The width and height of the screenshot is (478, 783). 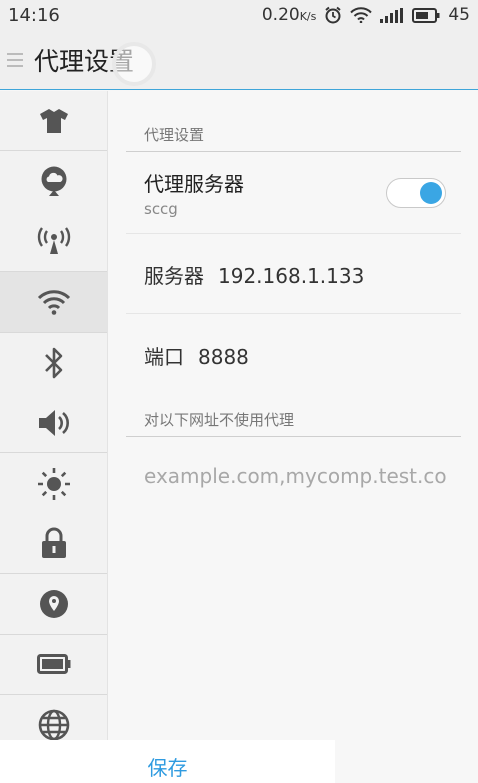 What do you see at coordinates (361, 15) in the screenshot?
I see `wifi-status-icon` at bounding box center [361, 15].